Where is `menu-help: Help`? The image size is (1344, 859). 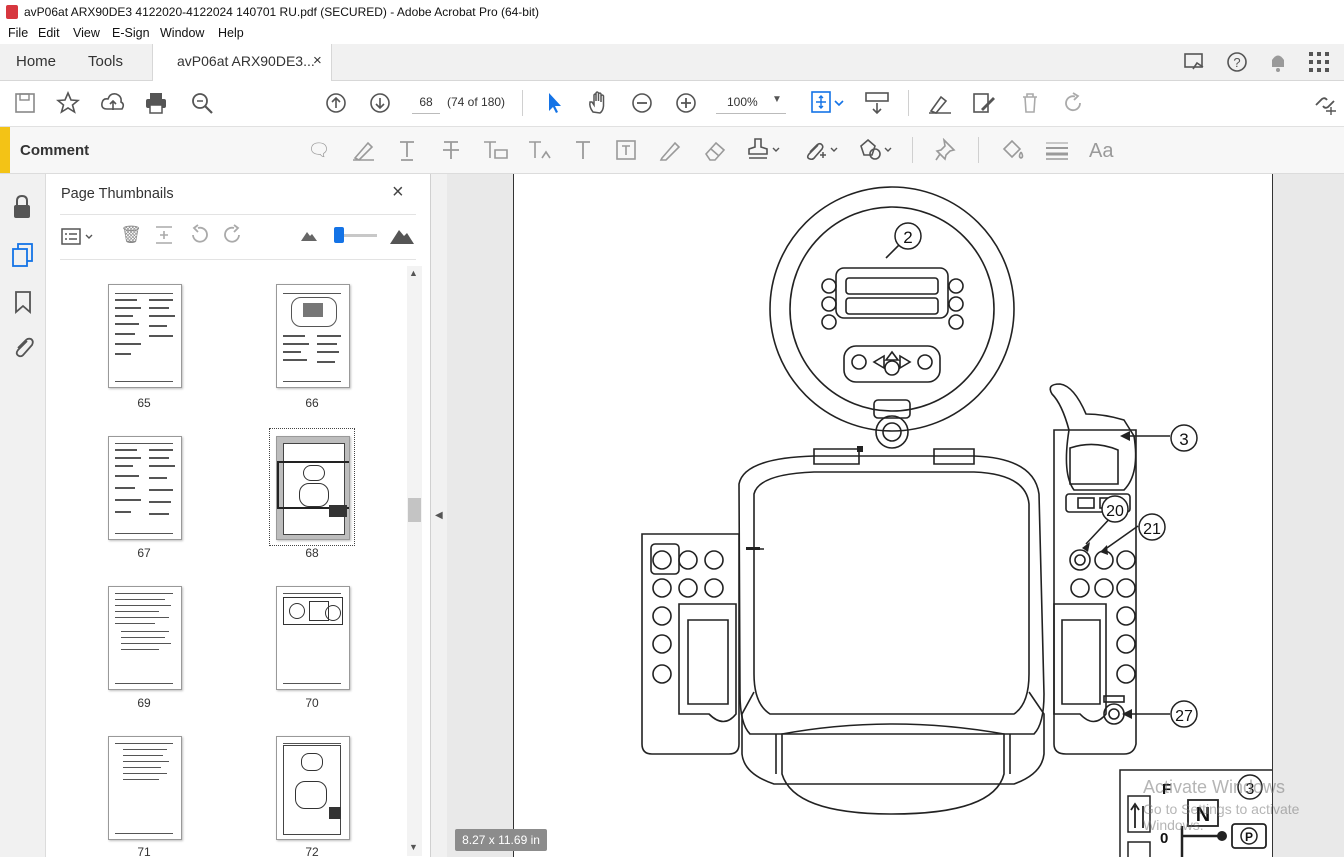
menu-help: Help is located at coordinates (231, 33).